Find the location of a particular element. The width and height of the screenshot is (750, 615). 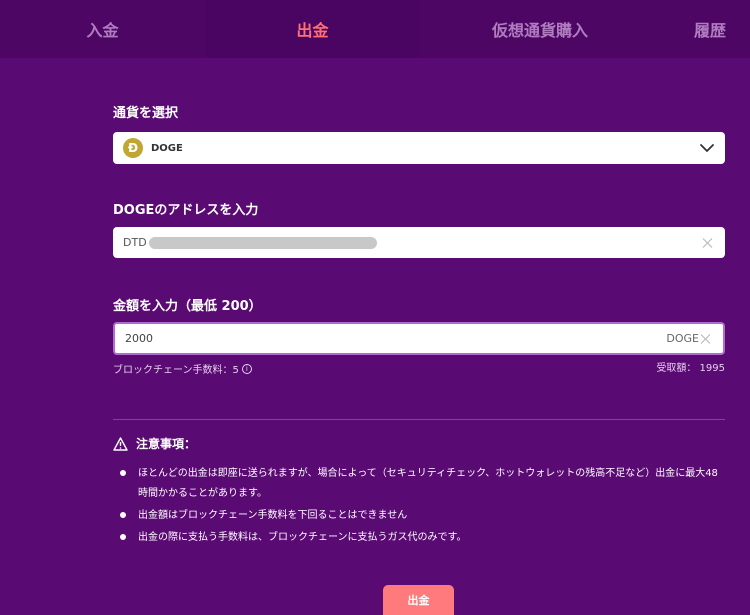

address-input: DTD is located at coordinates (419, 242).